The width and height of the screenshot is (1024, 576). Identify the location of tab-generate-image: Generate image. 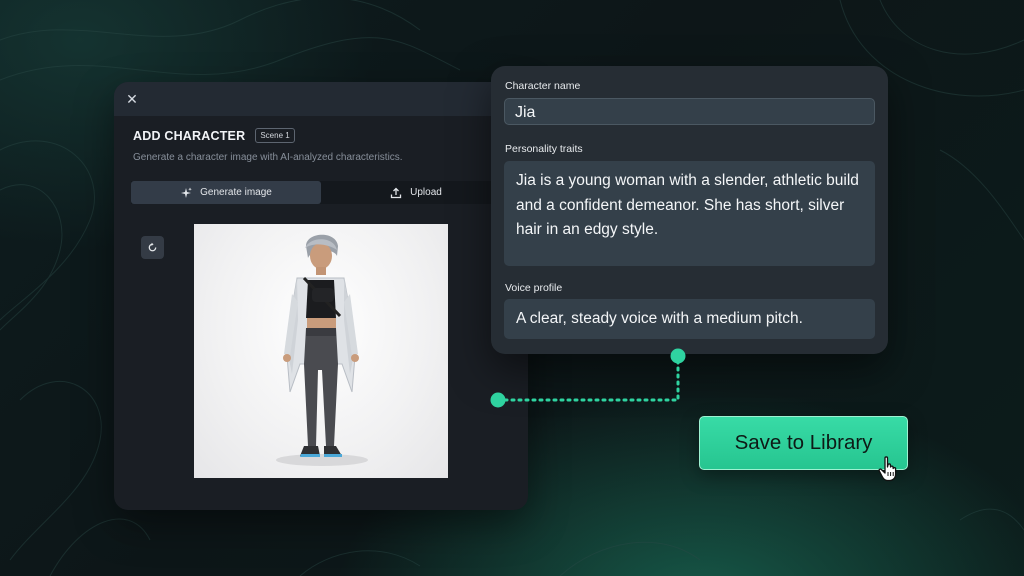
(226, 192).